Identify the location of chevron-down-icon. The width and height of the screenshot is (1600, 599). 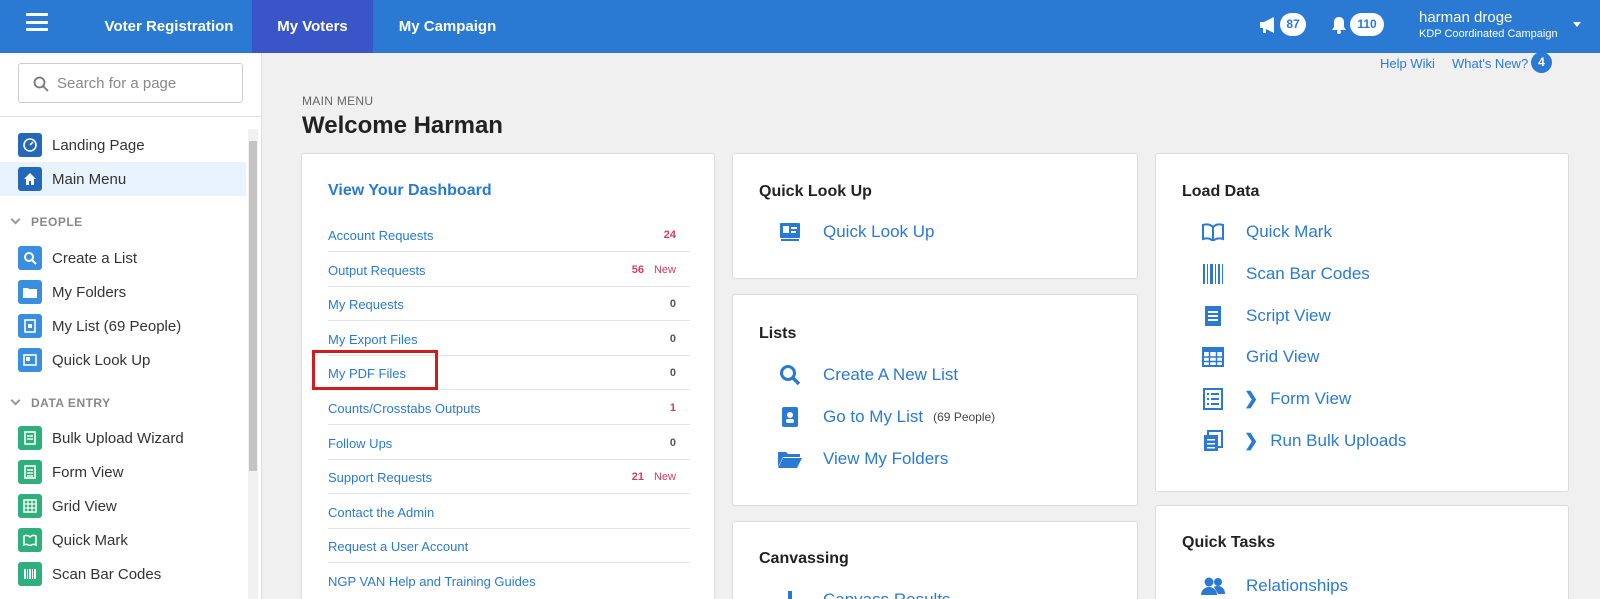
(15, 400).